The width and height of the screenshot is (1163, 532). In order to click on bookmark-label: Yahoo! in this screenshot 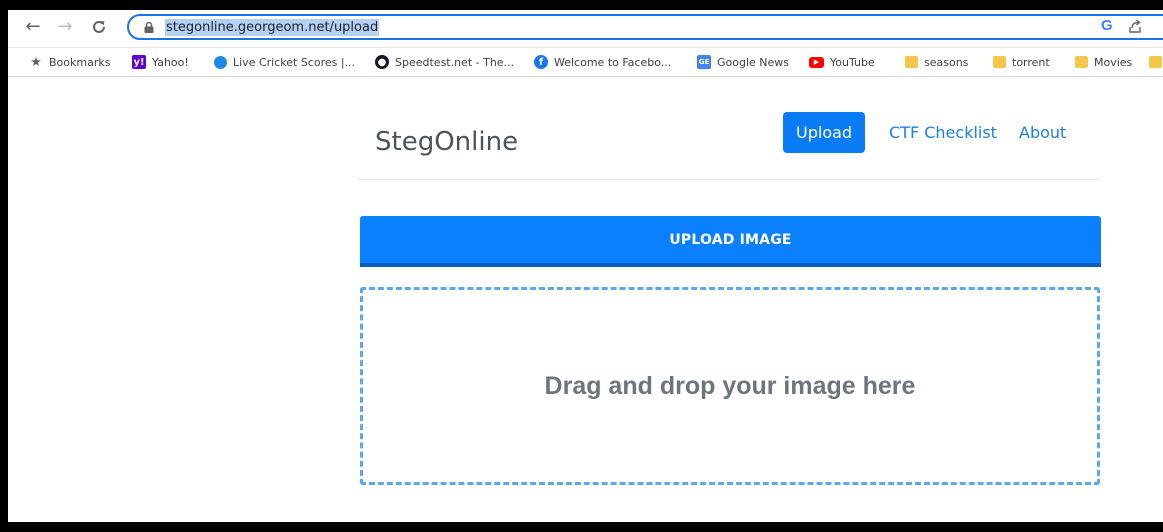, I will do `click(170, 62)`.